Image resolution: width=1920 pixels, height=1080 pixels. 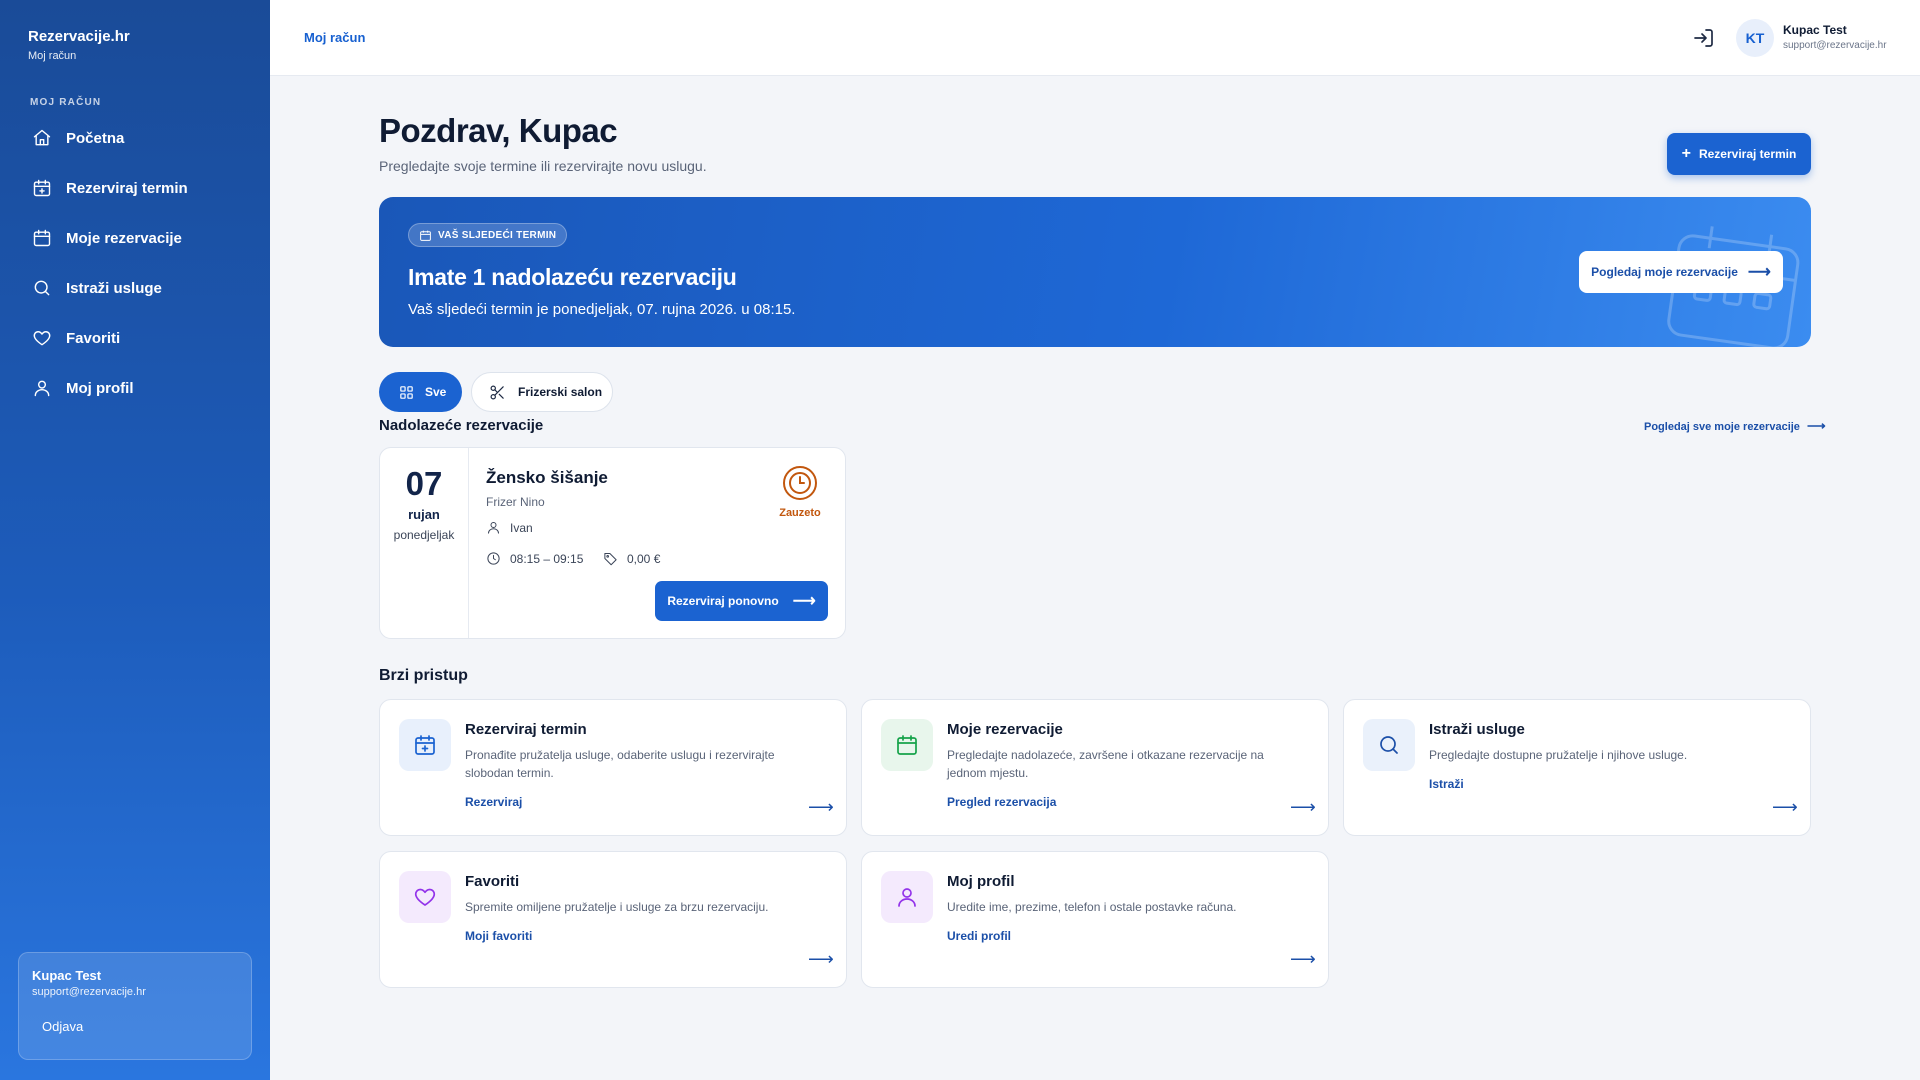 I want to click on header-user-email: support@rezervacije.hr, so click(x=1835, y=45).